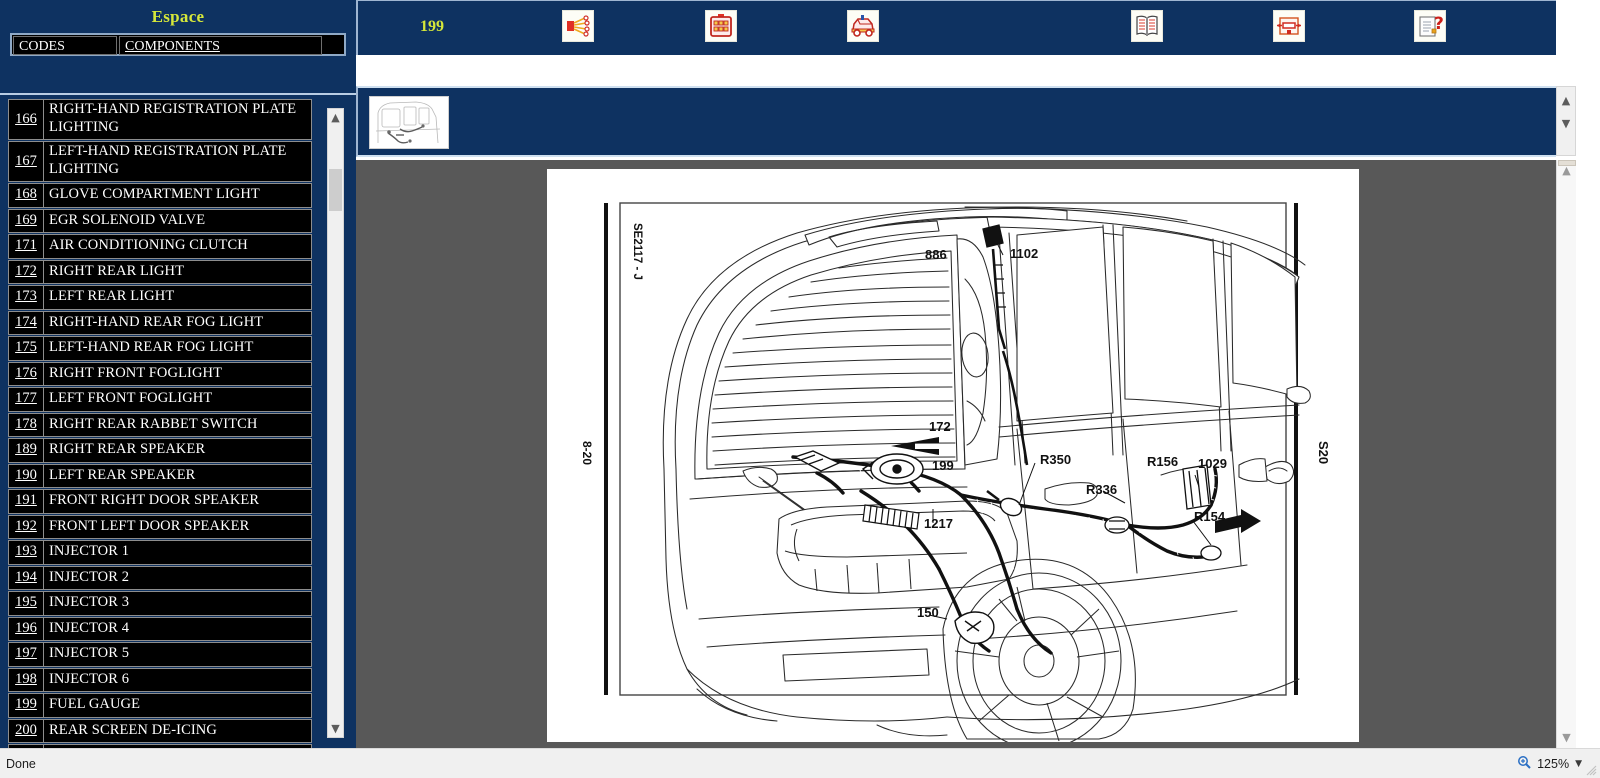 The width and height of the screenshot is (1600, 778). What do you see at coordinates (26, 322) in the screenshot?
I see `list-item-code: 174` at bounding box center [26, 322].